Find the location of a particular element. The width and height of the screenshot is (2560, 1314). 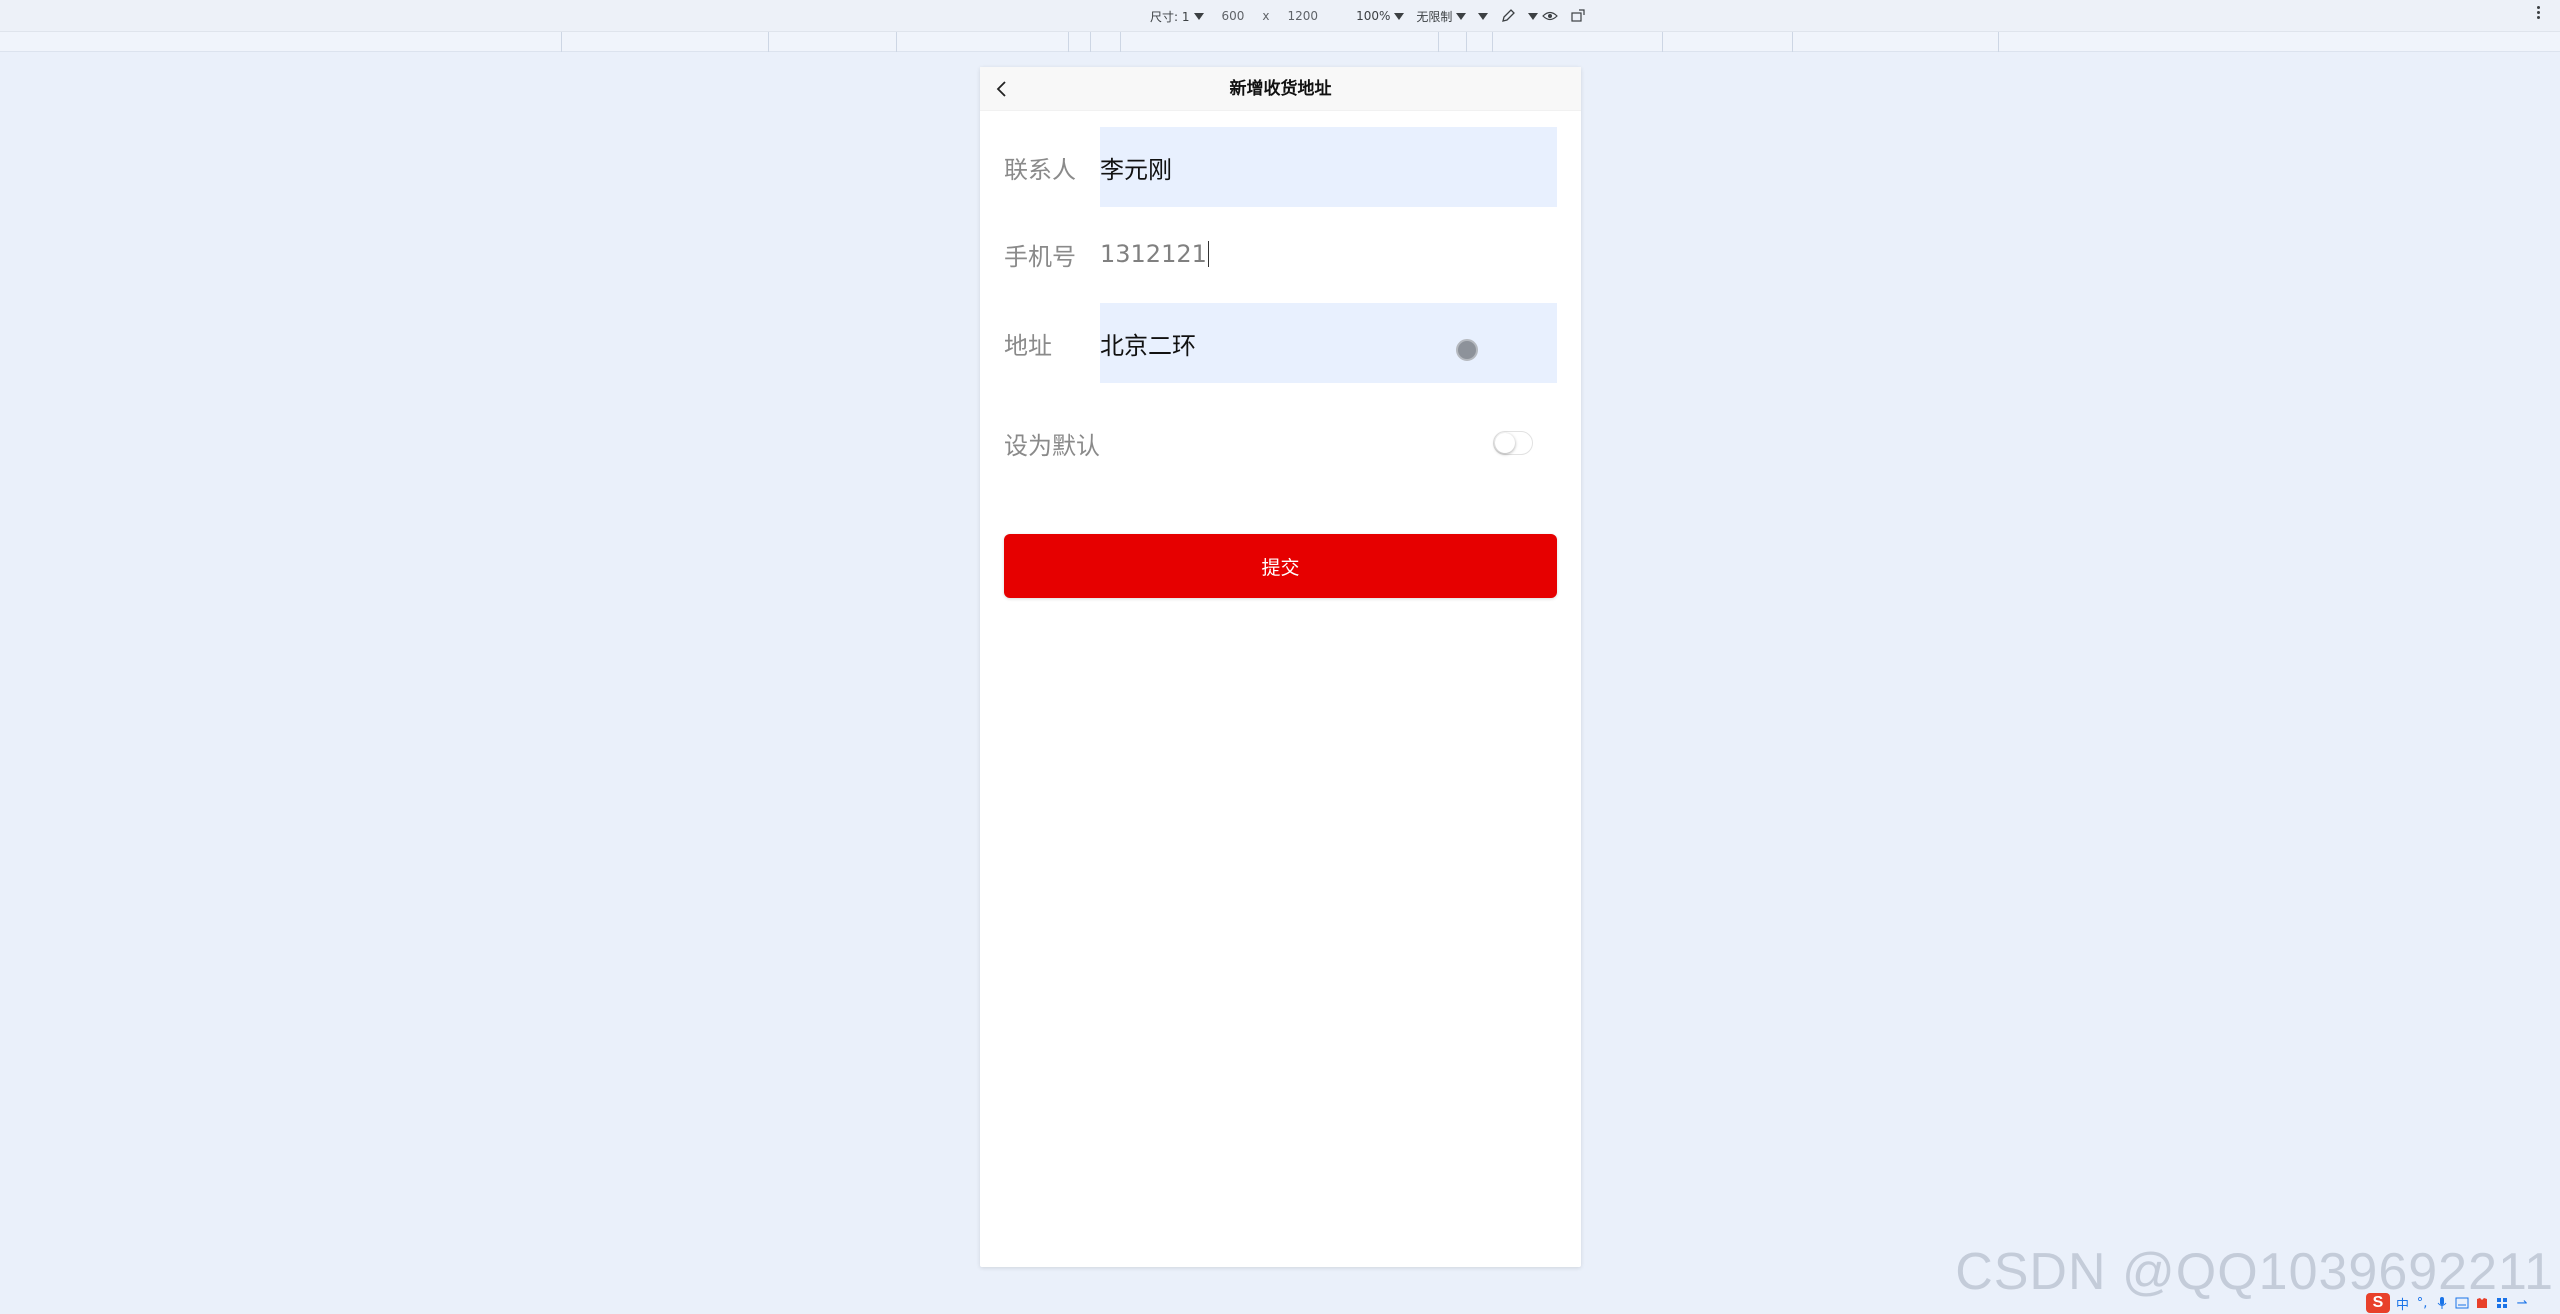

skin-icon is located at coordinates (2482, 1303).